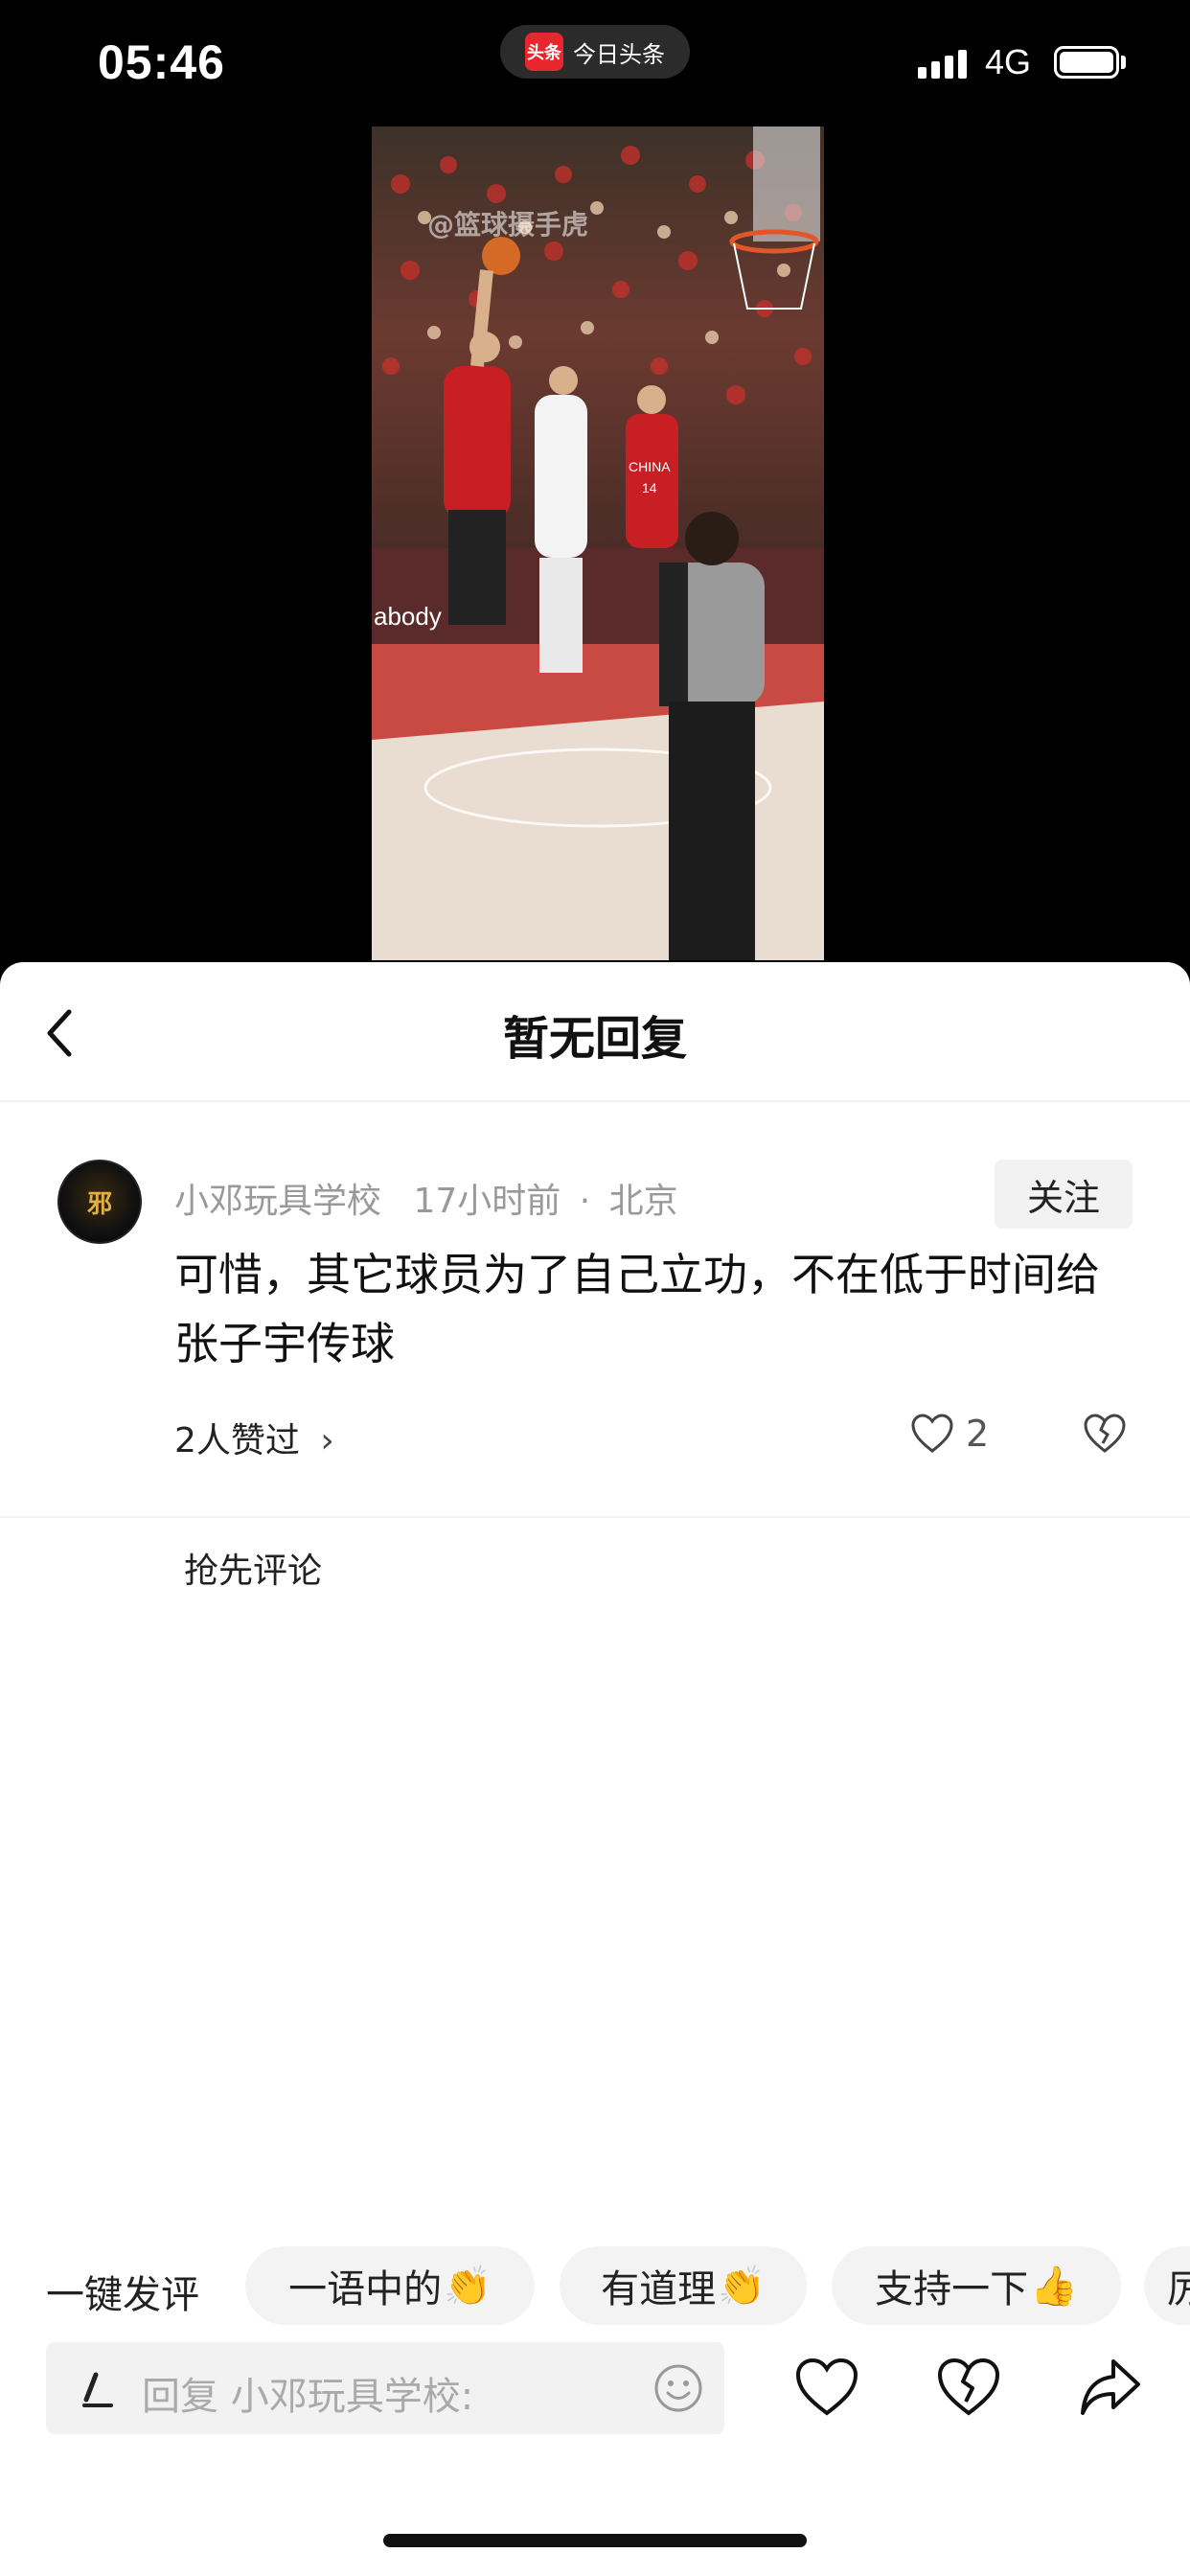  Describe the element at coordinates (595, 1517) in the screenshot. I see `comment-divider` at that location.